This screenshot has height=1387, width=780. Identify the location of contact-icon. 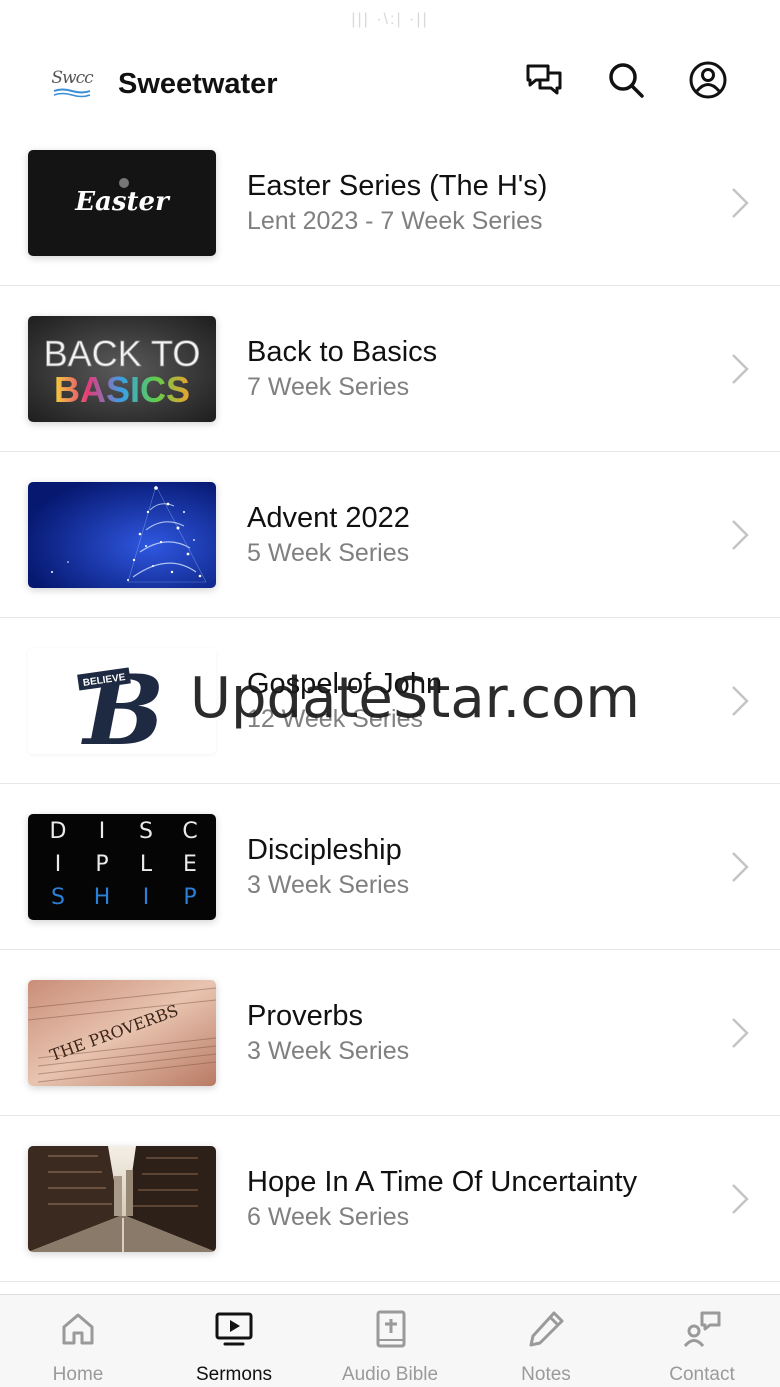
(702, 1329).